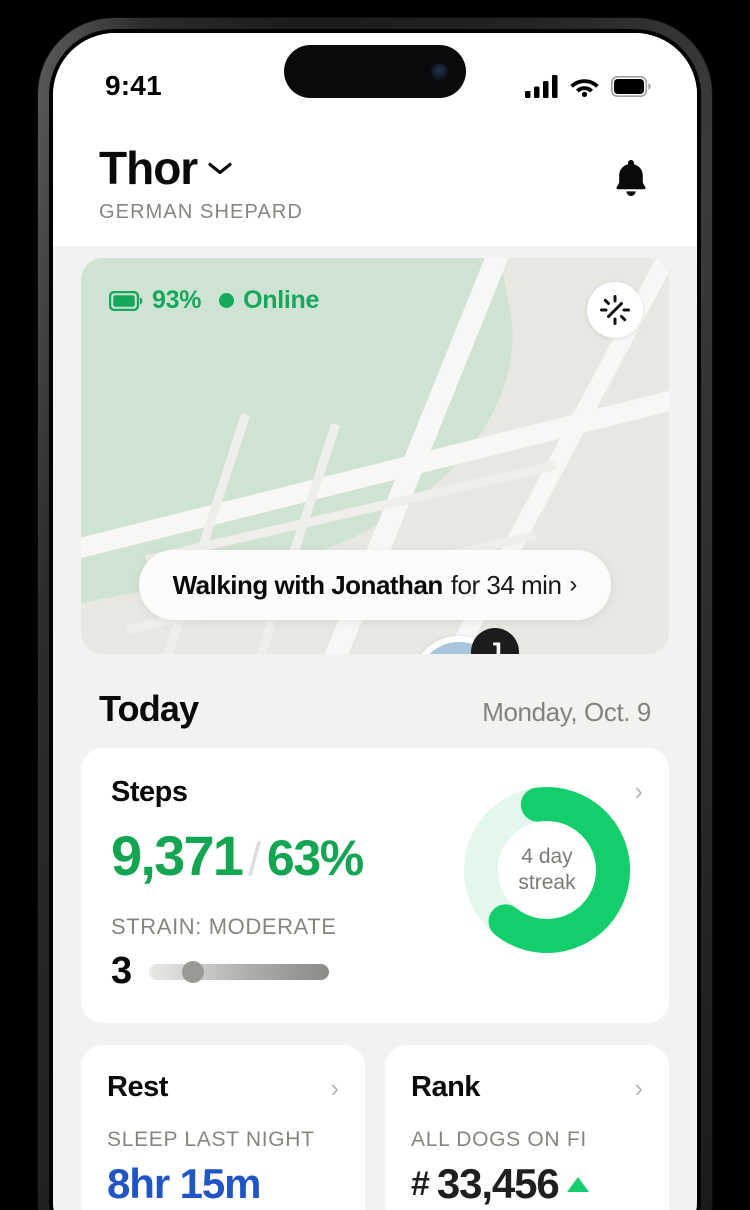 The image size is (750, 1210). I want to click on notifications-button, so click(631, 181).